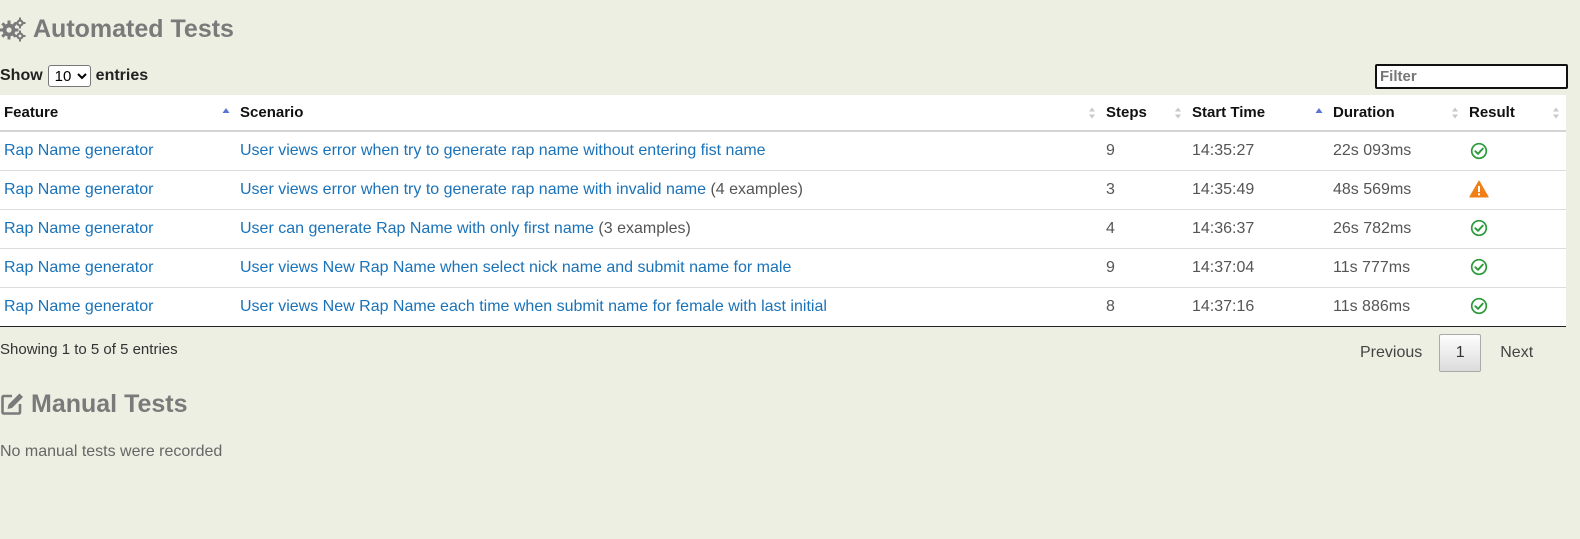  Describe the element at coordinates (1223, 228) in the screenshot. I see `start-time-cell: 14:36:37` at that location.